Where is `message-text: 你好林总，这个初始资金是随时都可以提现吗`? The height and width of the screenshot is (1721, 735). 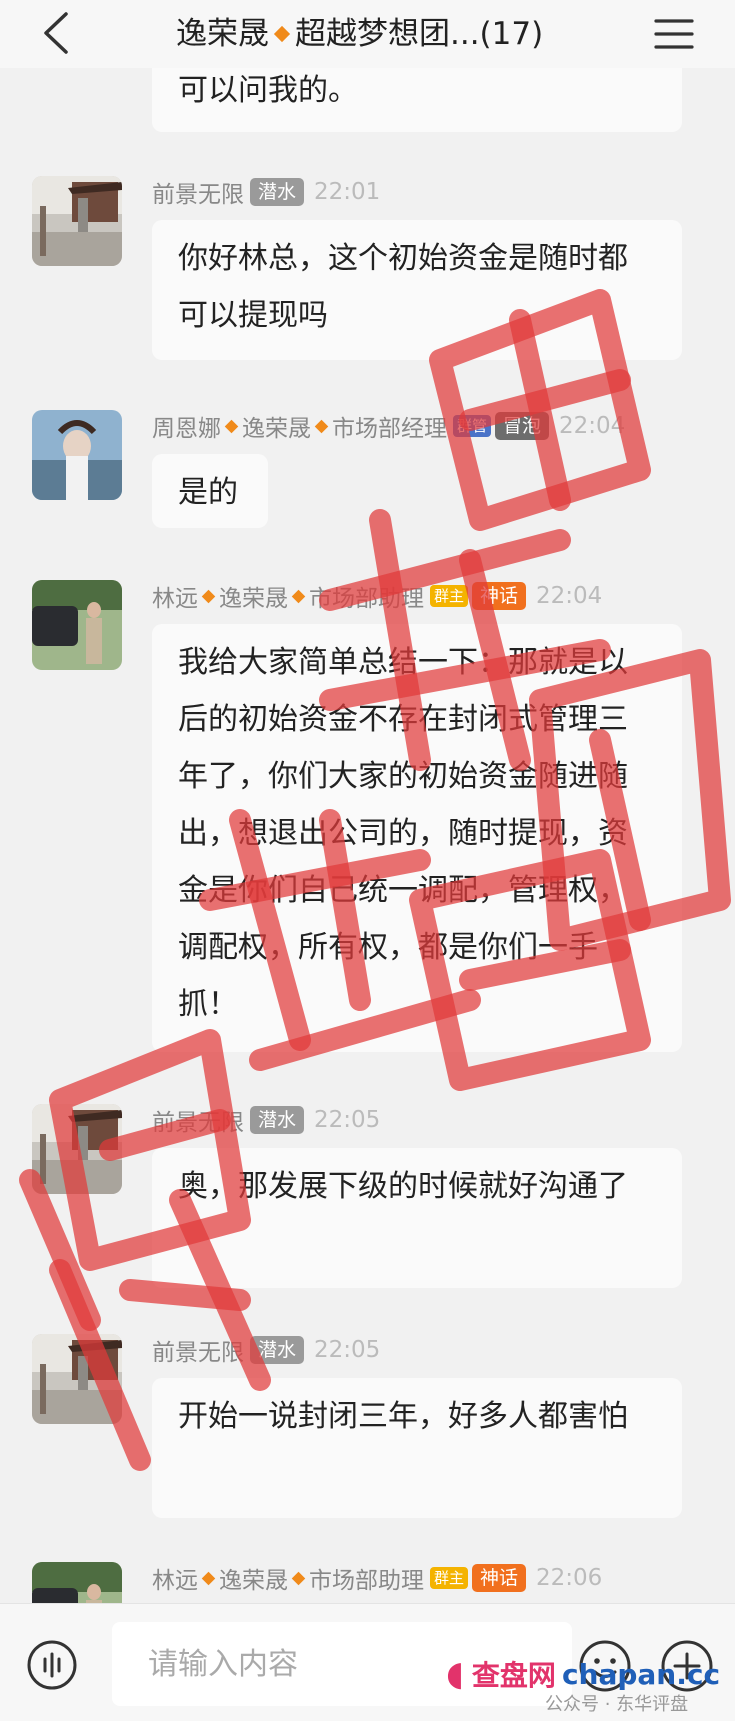 message-text: 你好林总，这个初始资金是随时都可以提现吗 is located at coordinates (403, 287).